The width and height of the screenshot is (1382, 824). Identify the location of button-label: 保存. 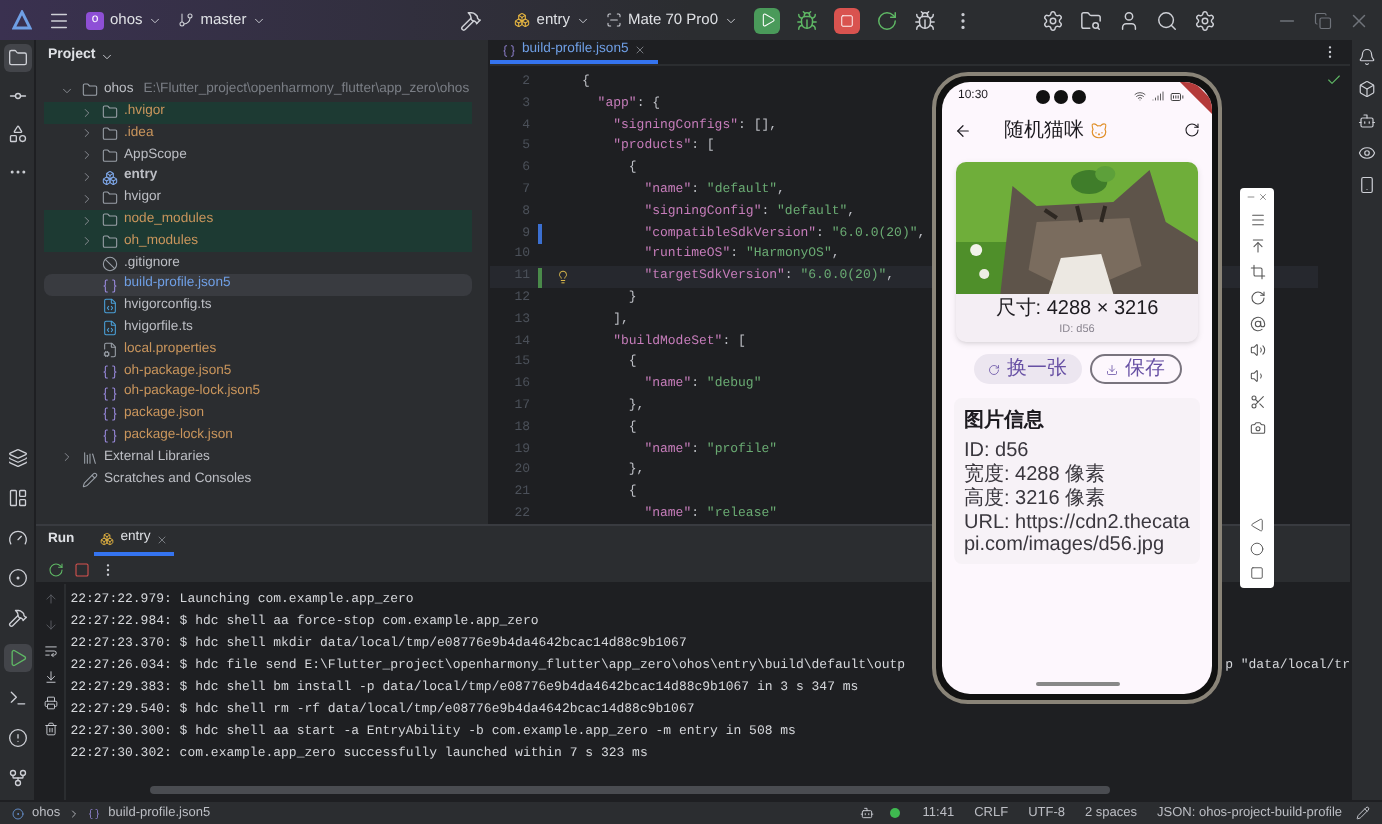
(1145, 370).